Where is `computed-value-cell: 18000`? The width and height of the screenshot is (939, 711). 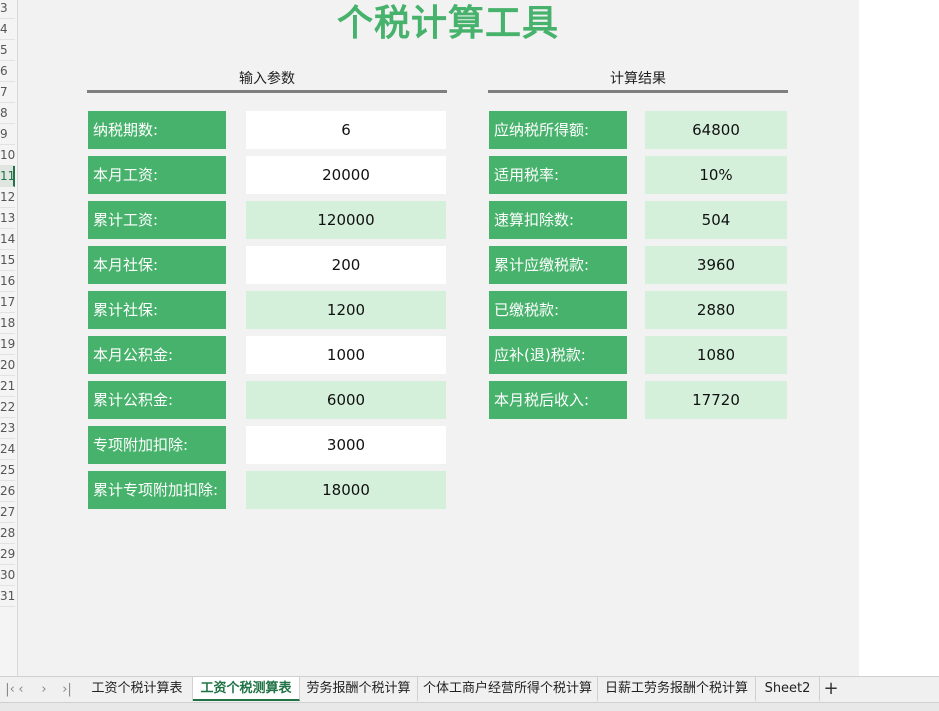
computed-value-cell: 18000 is located at coordinates (346, 490).